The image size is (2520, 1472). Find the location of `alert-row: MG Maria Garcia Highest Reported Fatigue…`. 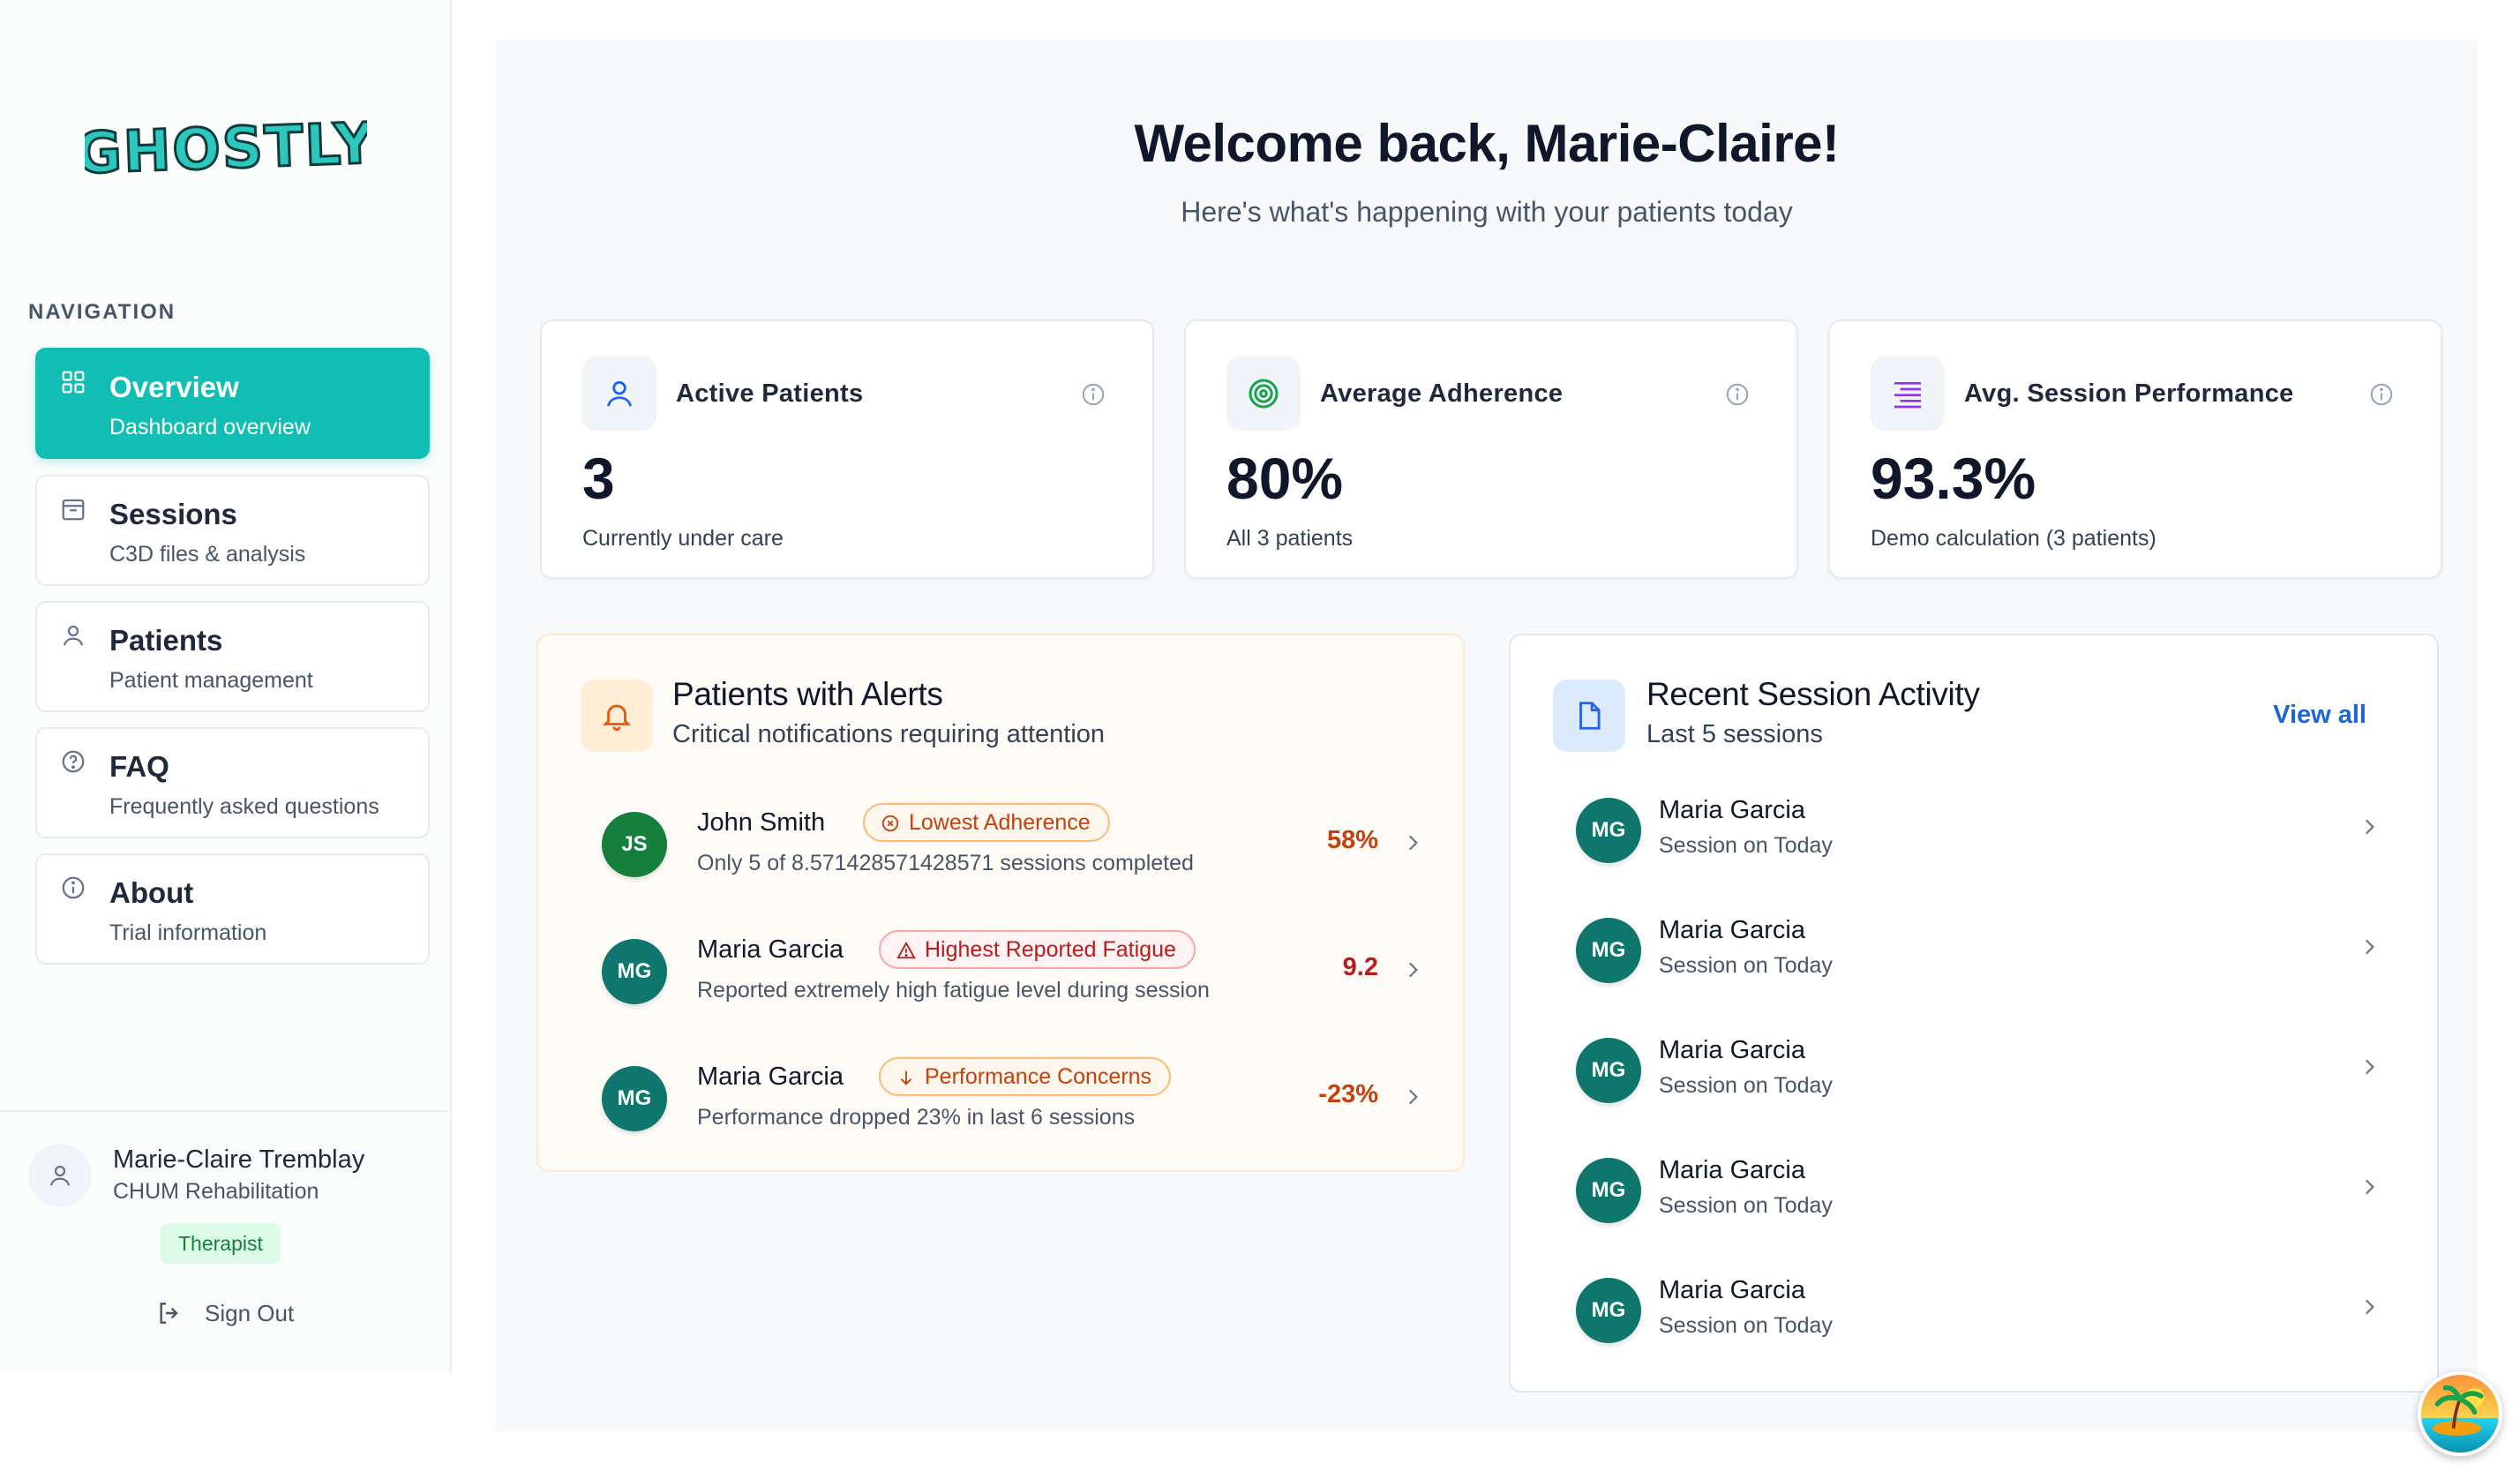

alert-row: MG Maria Garcia Highest Reported Fatigue… is located at coordinates (1010, 973).